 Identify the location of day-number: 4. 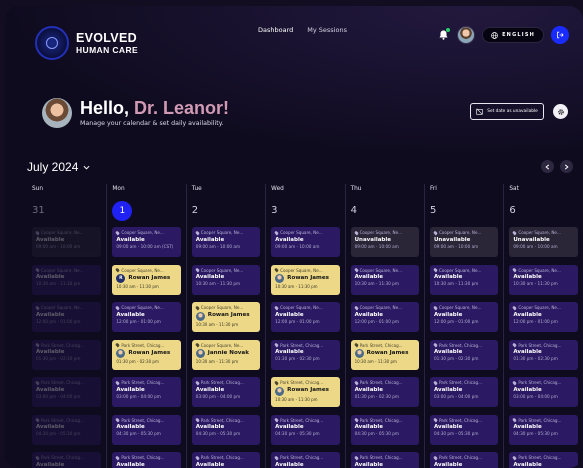
(385, 211).